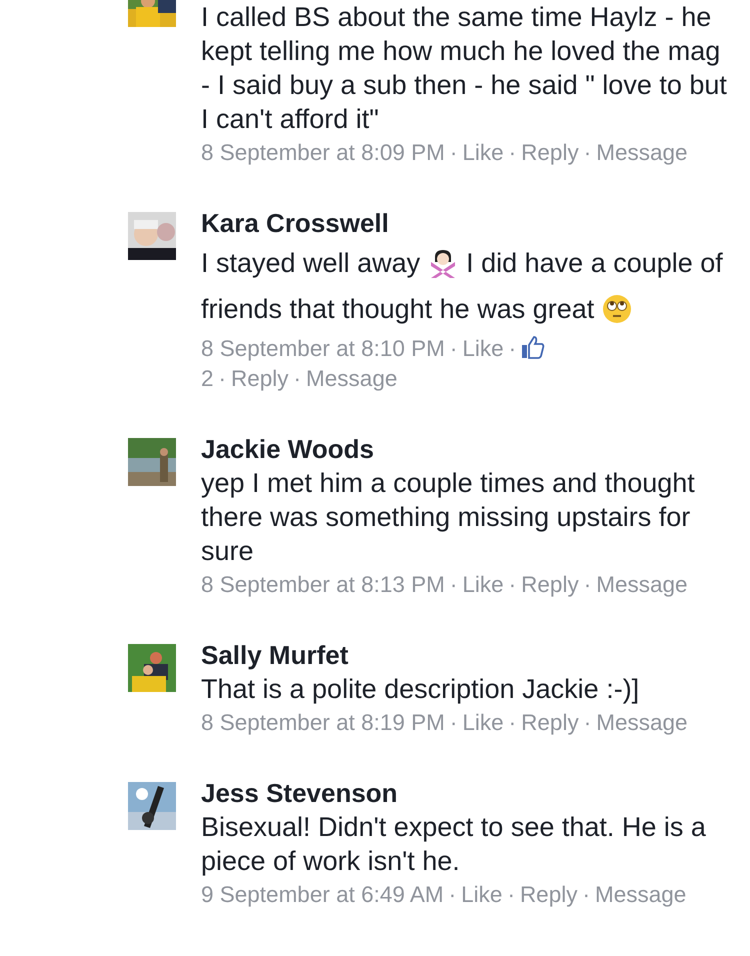  Describe the element at coordinates (448, 517) in the screenshot. I see `comment-text: yep I met him a couple times and thought there was something missing upstairs for sure` at that location.